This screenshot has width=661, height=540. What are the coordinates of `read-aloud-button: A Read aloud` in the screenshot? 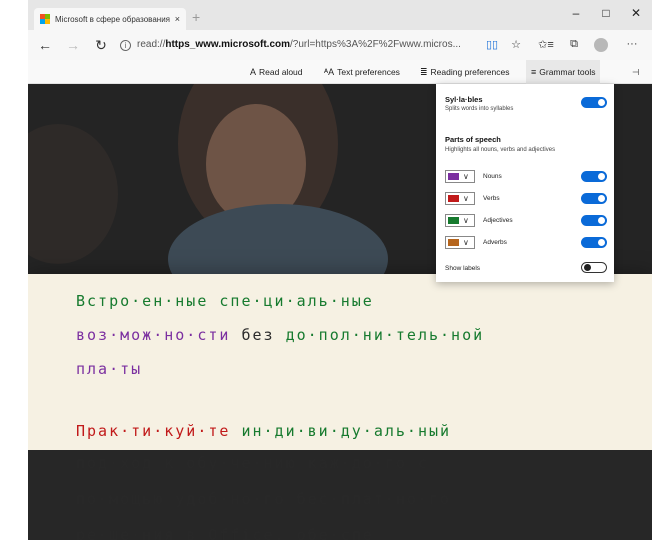 It's located at (276, 72).